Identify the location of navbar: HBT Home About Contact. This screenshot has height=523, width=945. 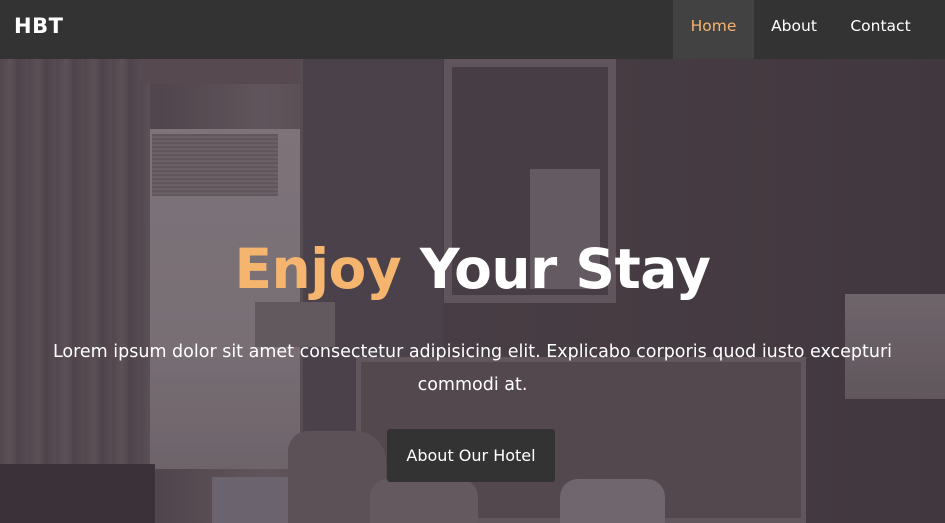
(472, 29).